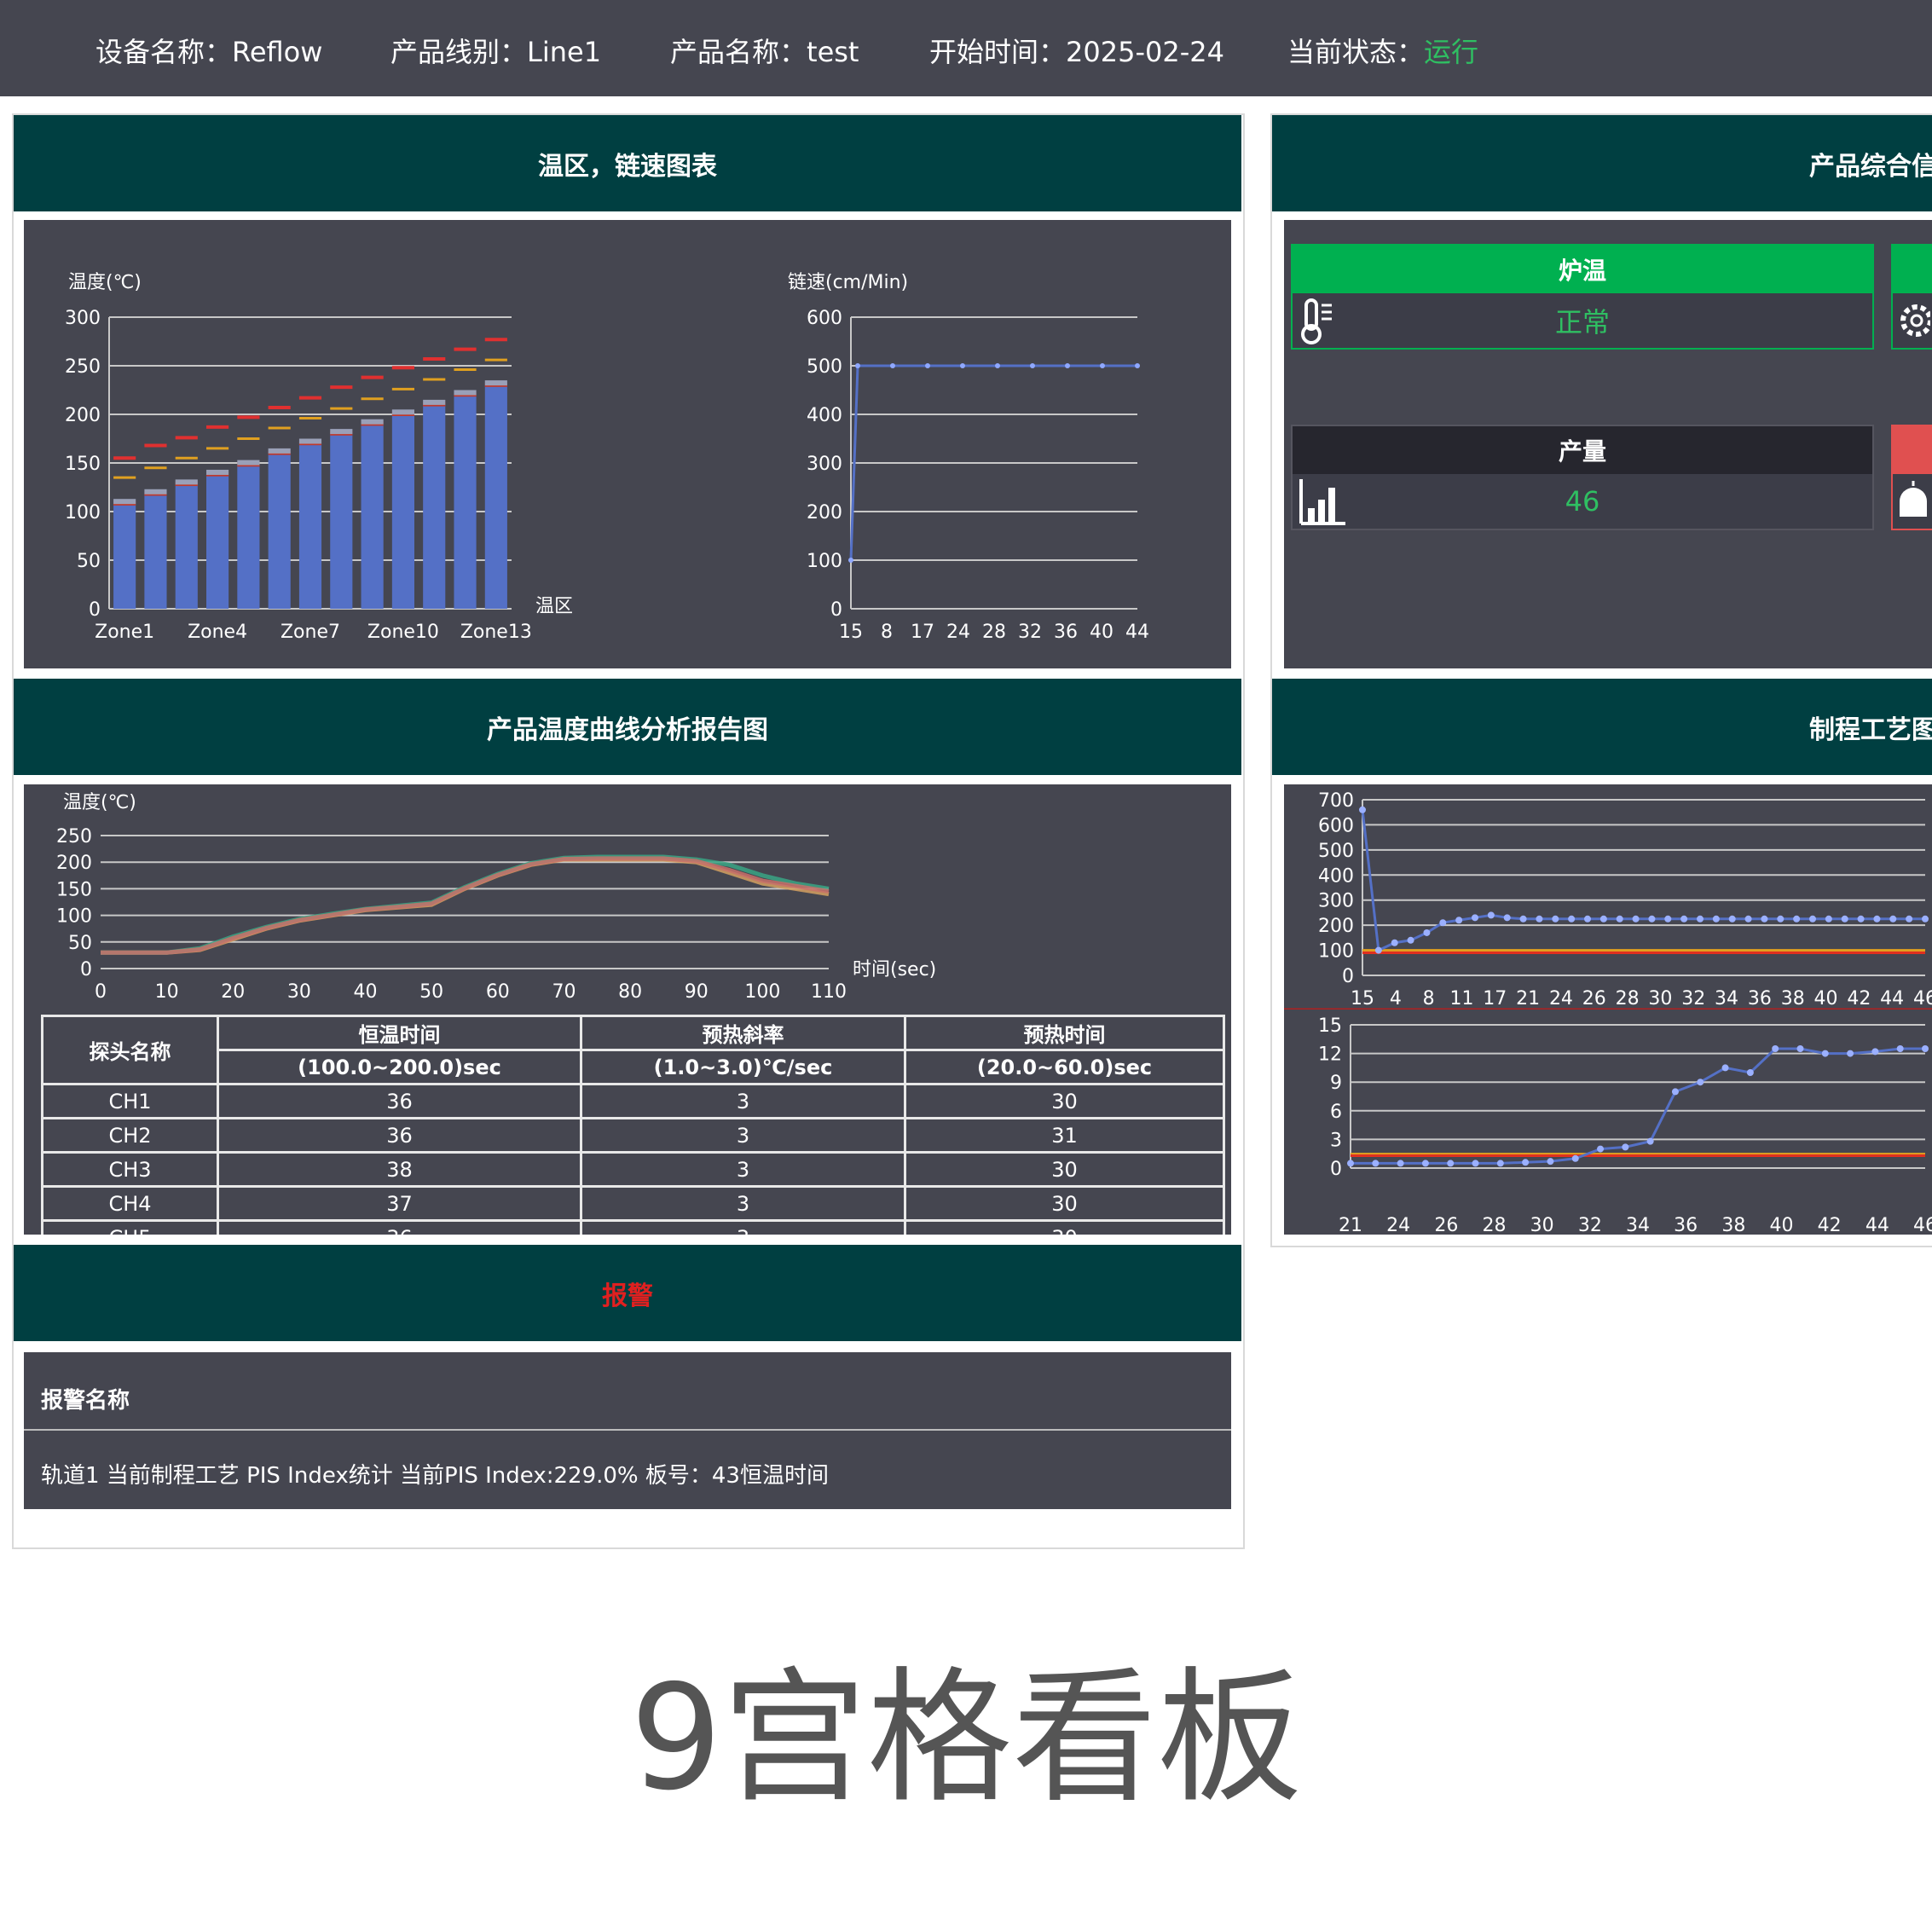  Describe the element at coordinates (299, 992) in the screenshot. I see `profile-x-tick: 30` at that location.